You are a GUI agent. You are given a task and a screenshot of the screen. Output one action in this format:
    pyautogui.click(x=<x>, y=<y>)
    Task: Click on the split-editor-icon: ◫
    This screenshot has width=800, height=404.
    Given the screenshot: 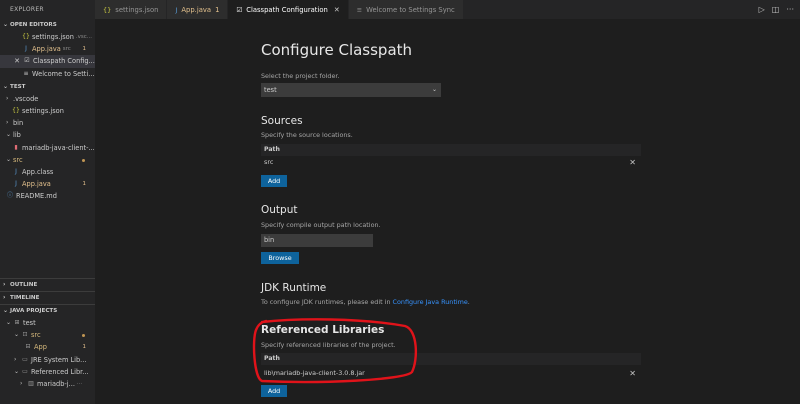 What is the action you would take?
    pyautogui.click(x=776, y=9)
    